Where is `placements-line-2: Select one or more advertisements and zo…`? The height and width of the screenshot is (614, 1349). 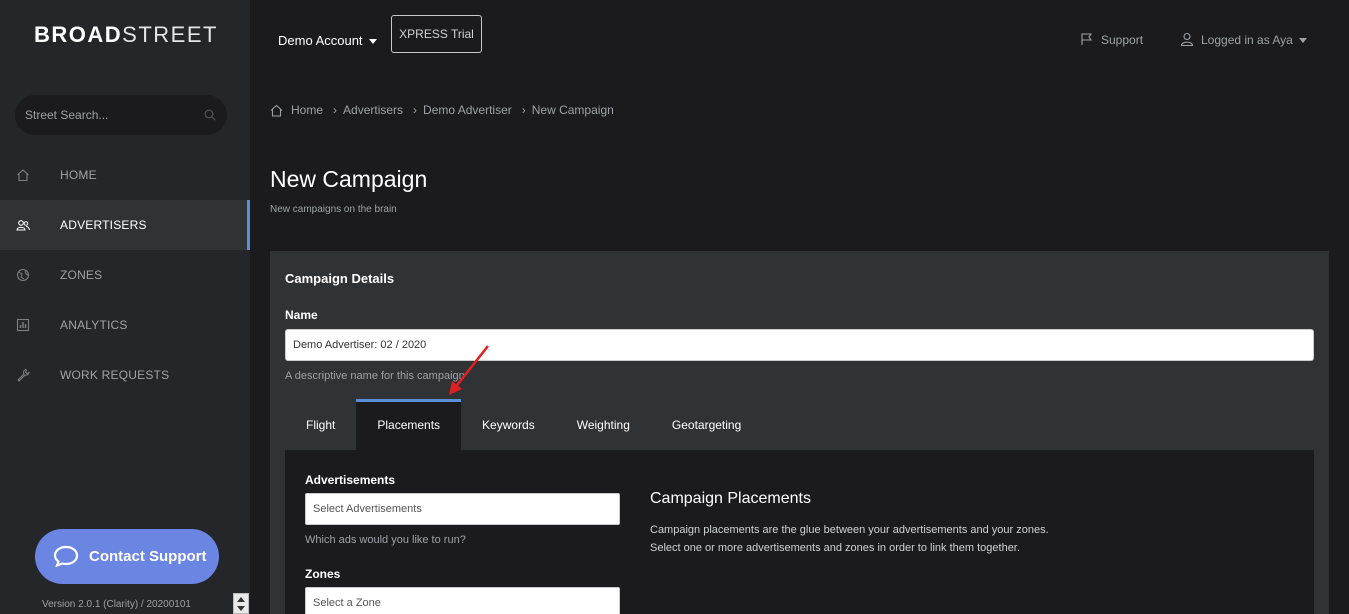
placements-line-2: Select one or more advertisements and zo… is located at coordinates (835, 548).